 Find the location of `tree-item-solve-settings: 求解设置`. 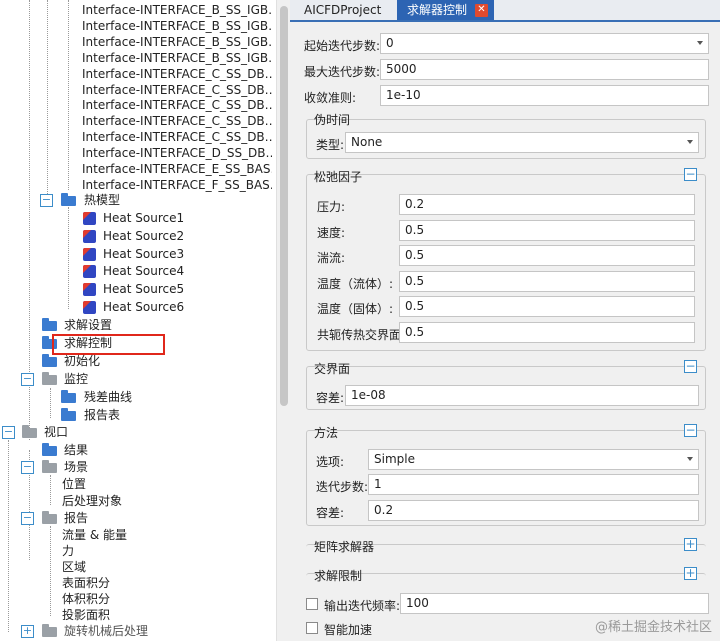

tree-item-solve-settings: 求解设置 is located at coordinates (138, 325).